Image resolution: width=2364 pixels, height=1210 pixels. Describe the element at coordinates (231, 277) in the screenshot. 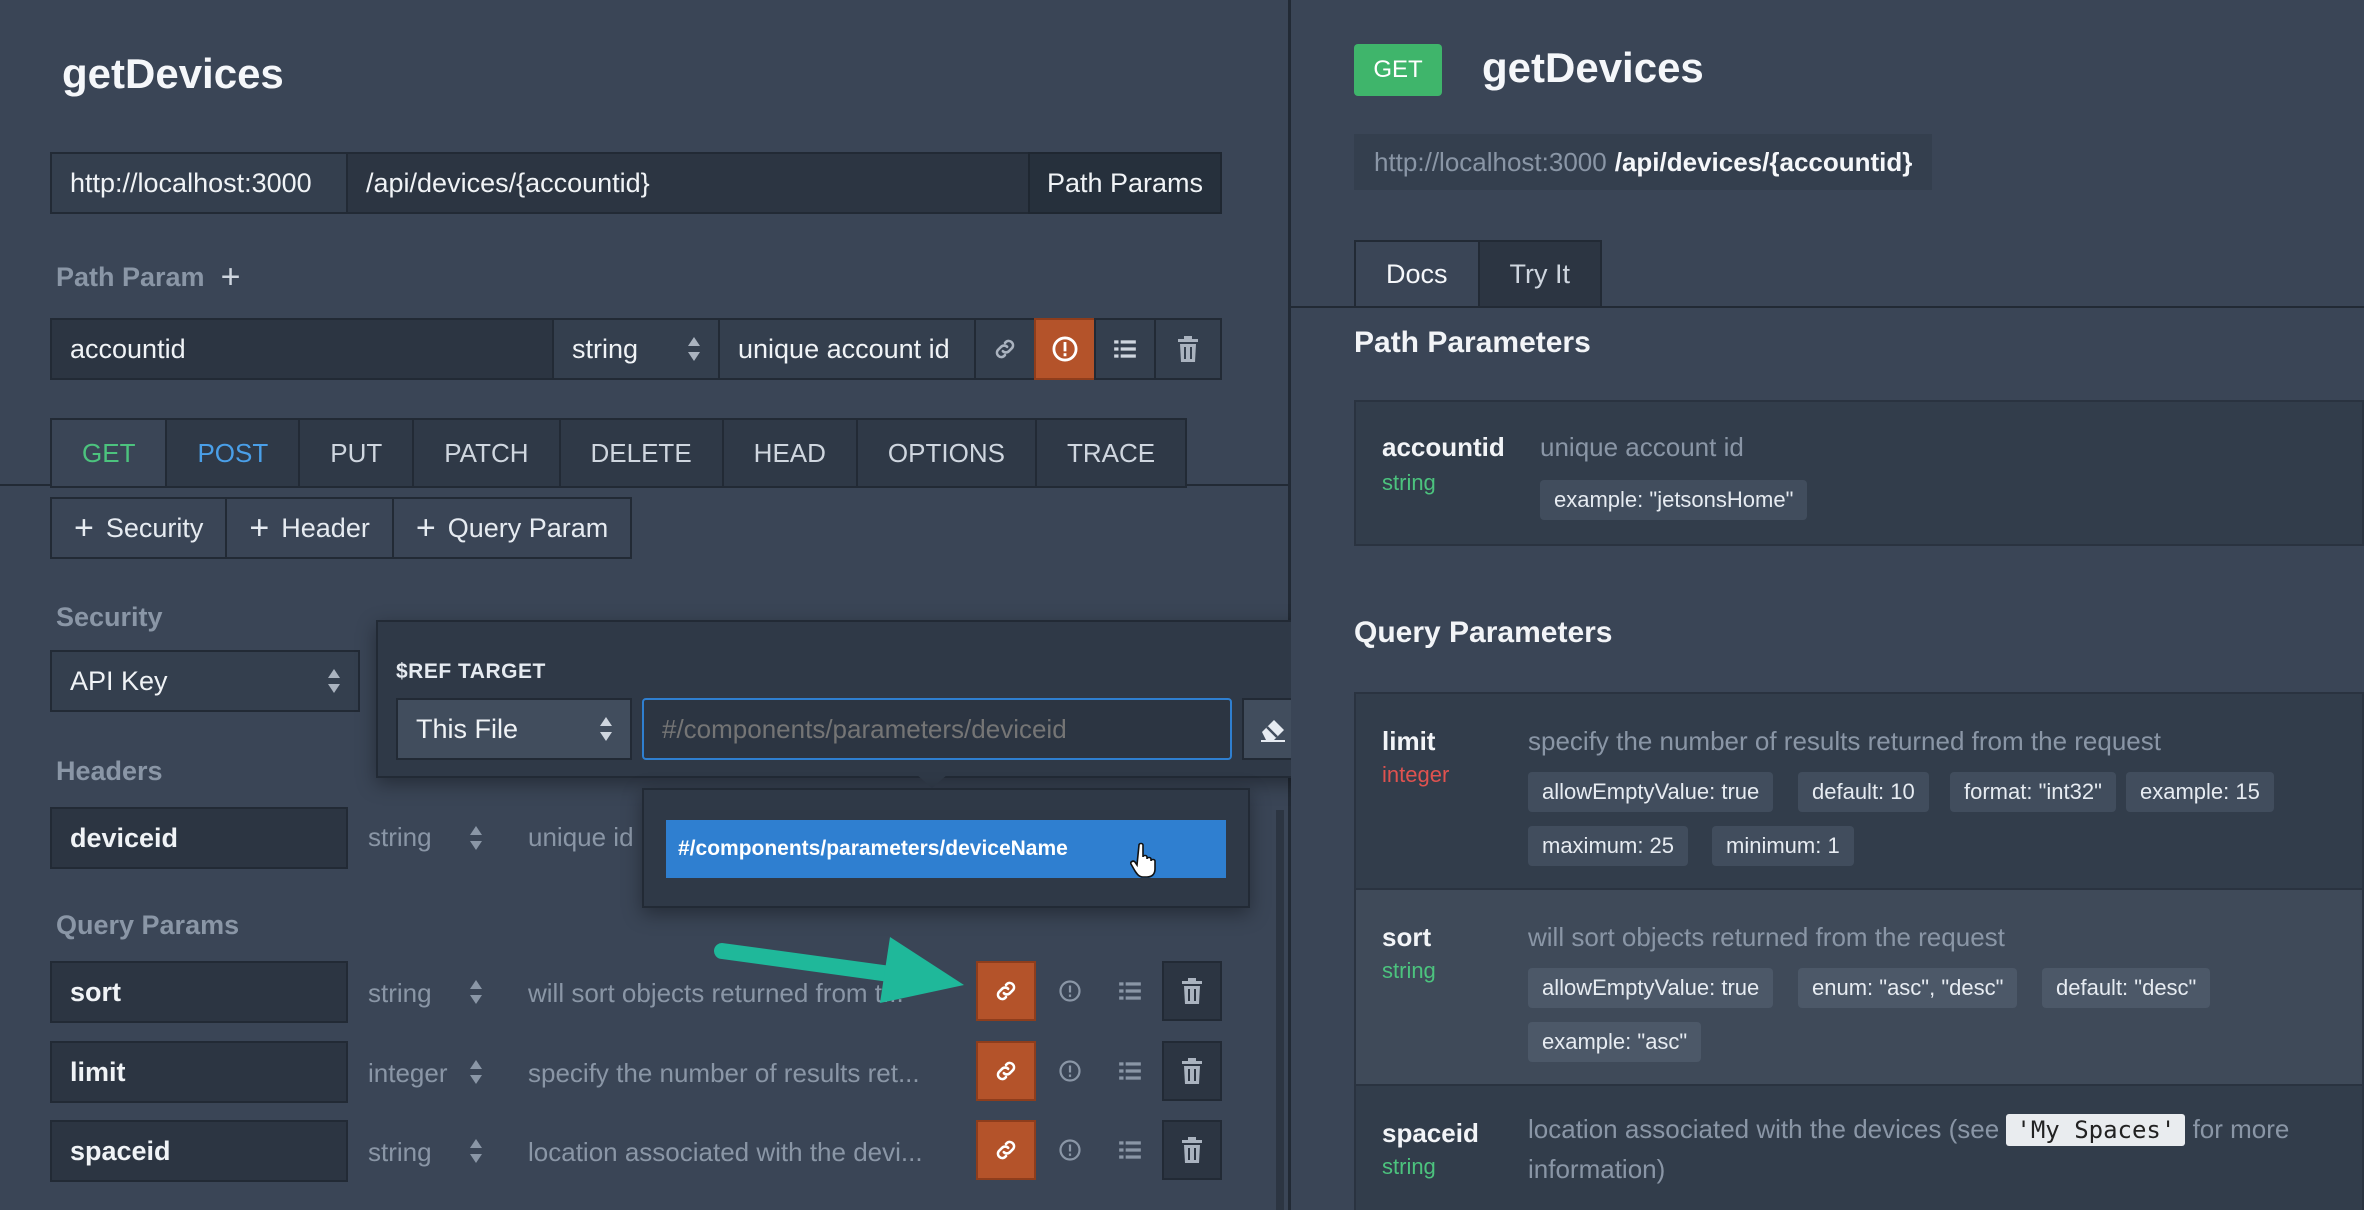

I see `add-path-param-icon: +` at that location.